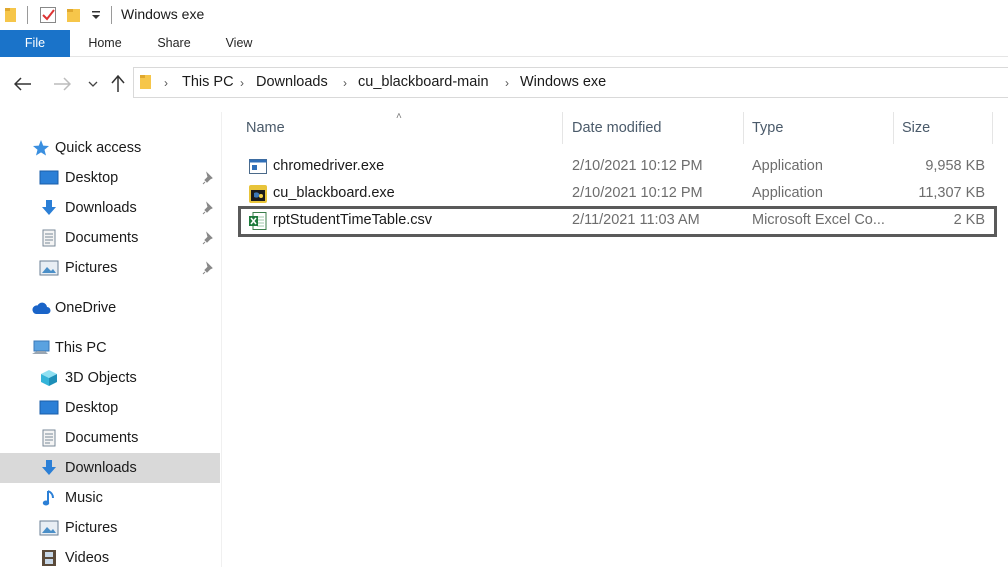 The height and width of the screenshot is (567, 1008). Describe the element at coordinates (258, 194) in the screenshot. I see `python-exe-icon` at that location.